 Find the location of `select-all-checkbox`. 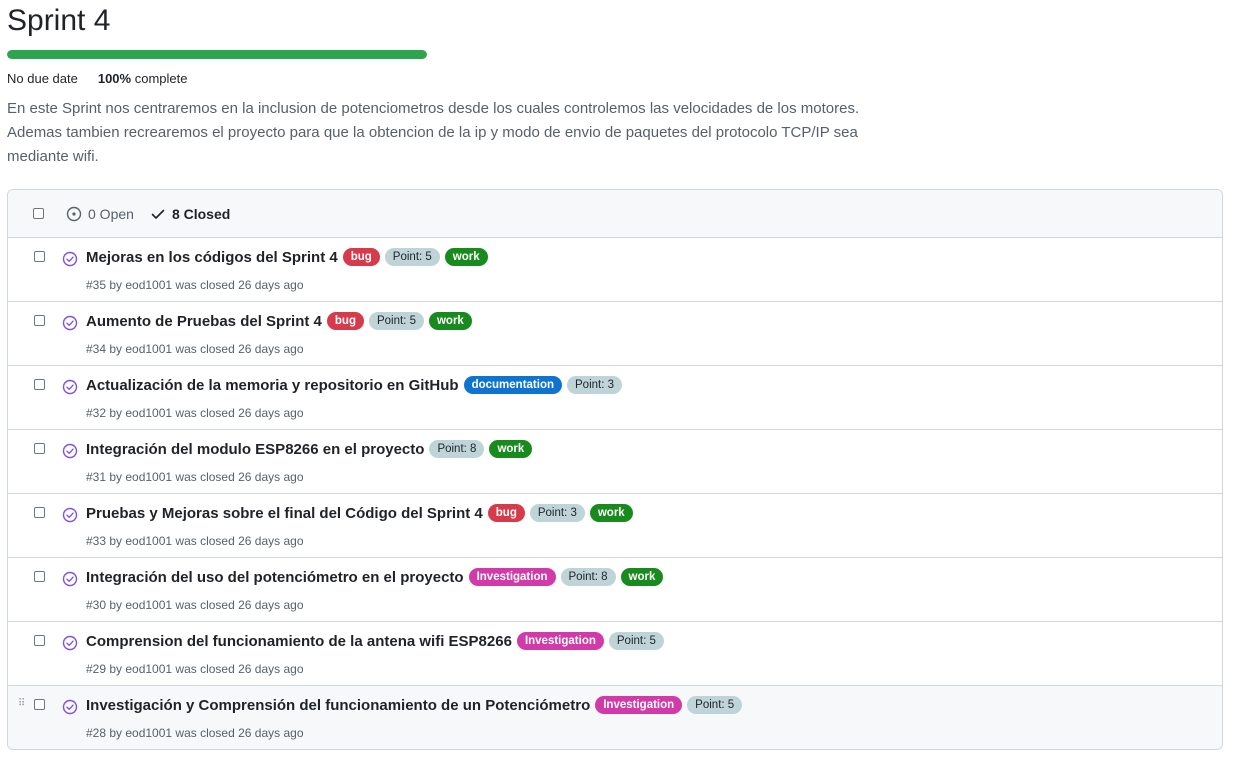

select-all-checkbox is located at coordinates (38, 213).